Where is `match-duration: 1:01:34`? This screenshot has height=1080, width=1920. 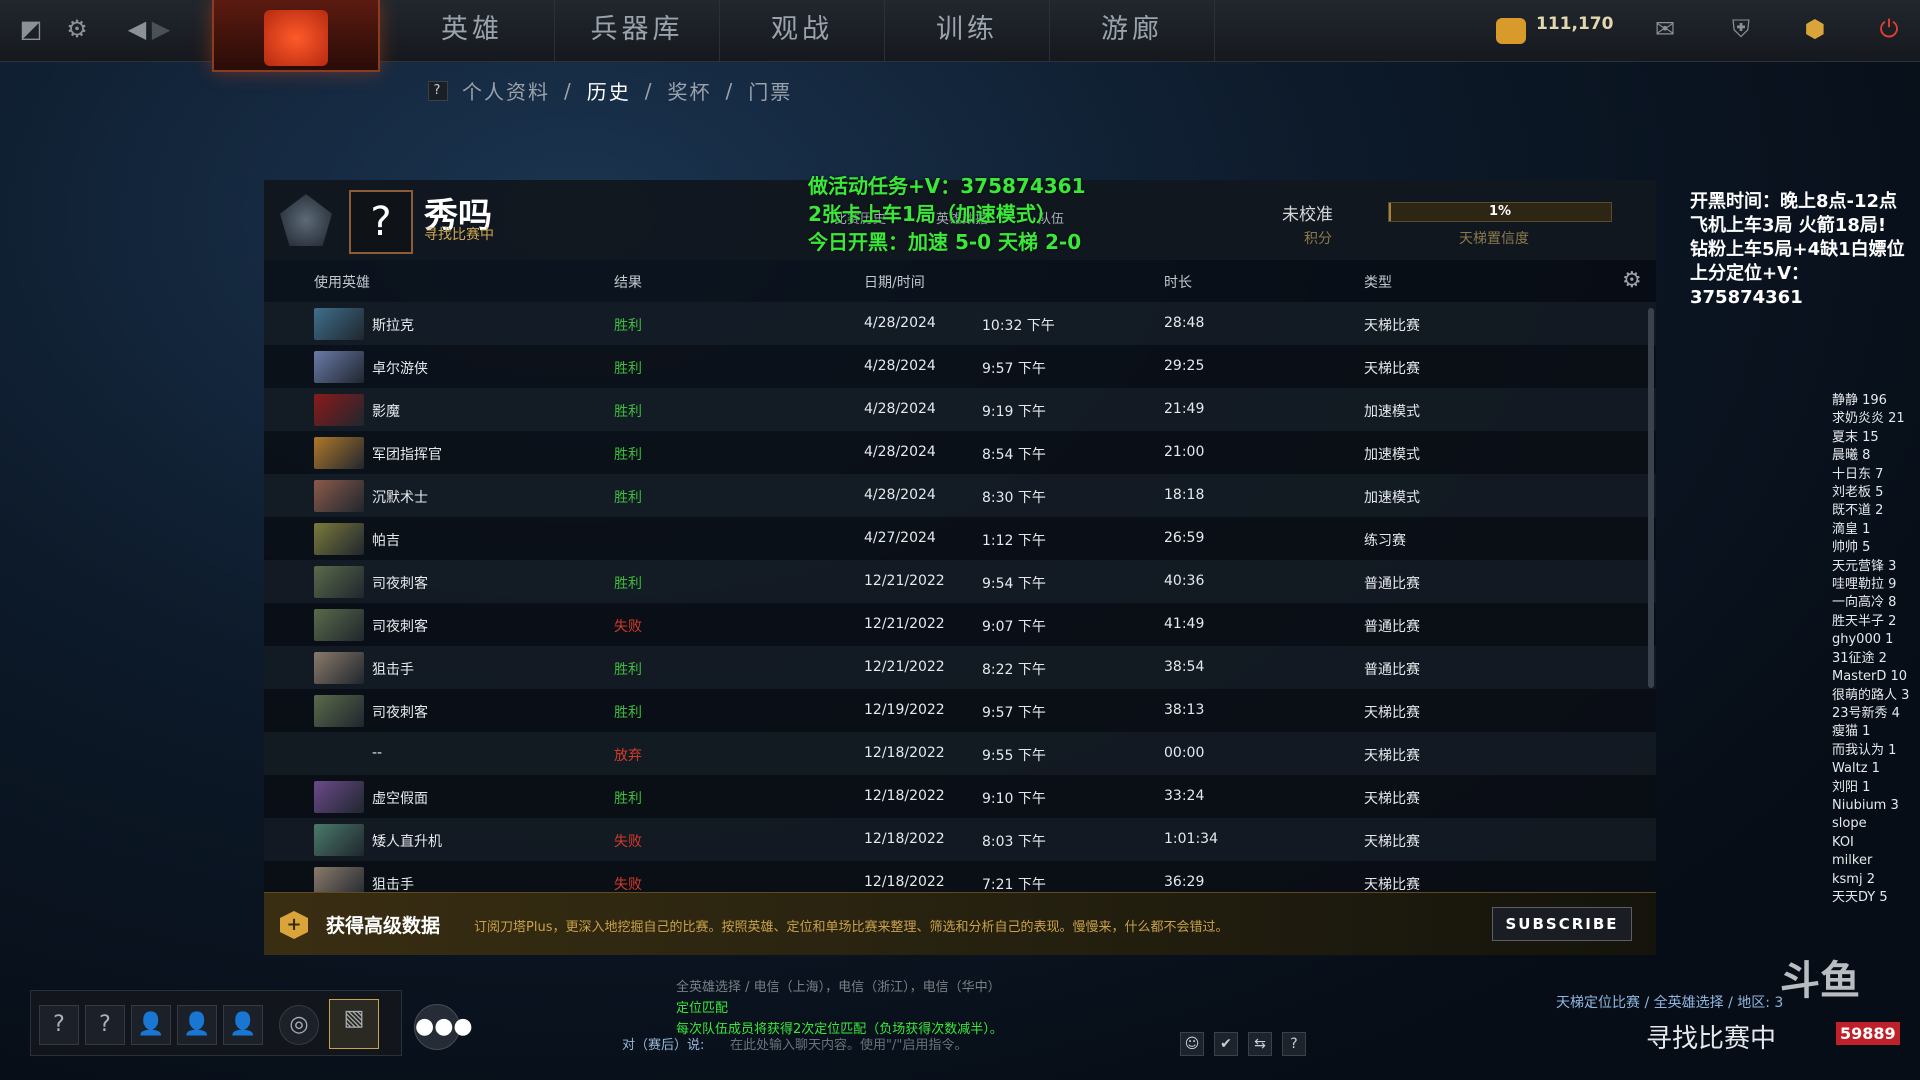
match-duration: 1:01:34 is located at coordinates (1191, 839).